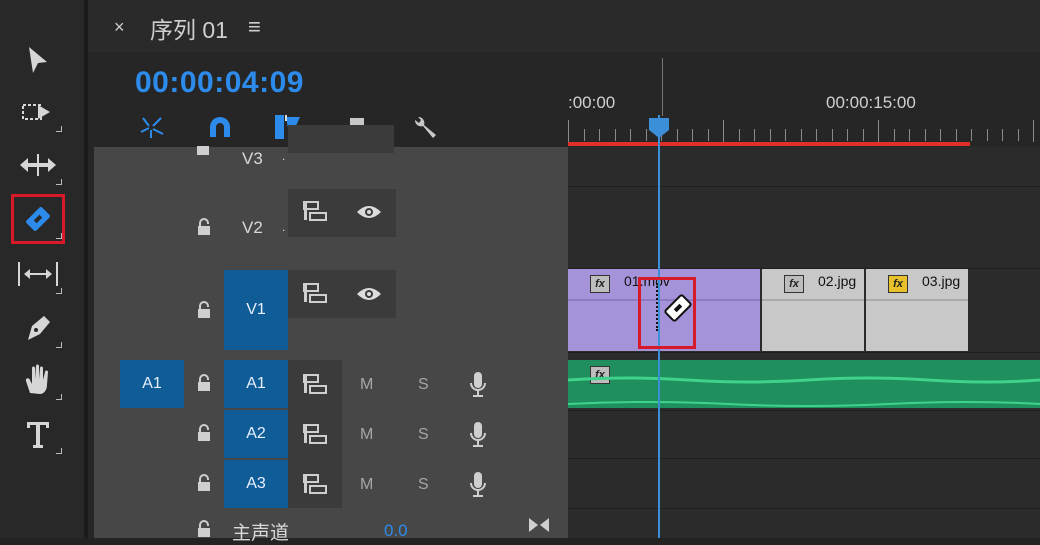 This screenshot has width=1040, height=545. I want to click on razor-highlight-box, so click(667, 313).